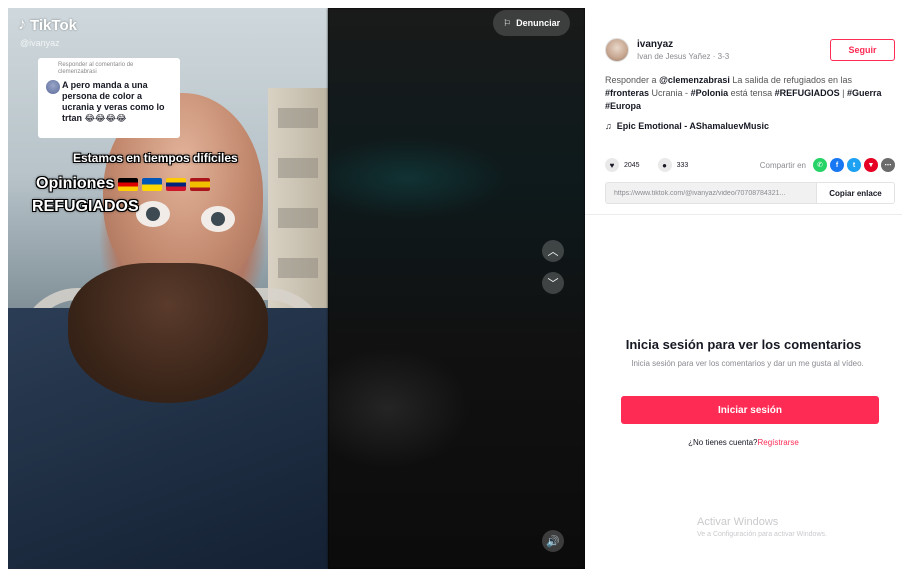 This screenshot has width=902, height=571. Describe the element at coordinates (507, 22) in the screenshot. I see `flag-icon: ⚐` at that location.